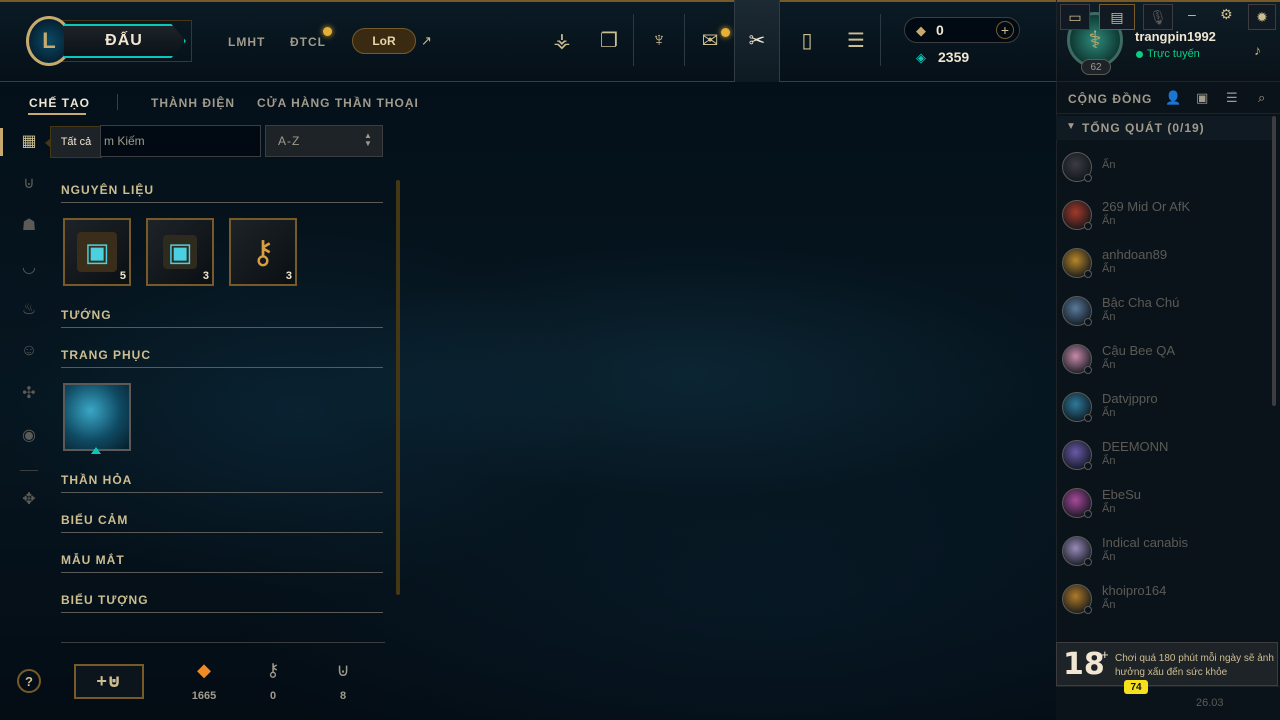 This screenshot has height=720, width=1280. I want to click on subnav-divider, so click(117, 102).